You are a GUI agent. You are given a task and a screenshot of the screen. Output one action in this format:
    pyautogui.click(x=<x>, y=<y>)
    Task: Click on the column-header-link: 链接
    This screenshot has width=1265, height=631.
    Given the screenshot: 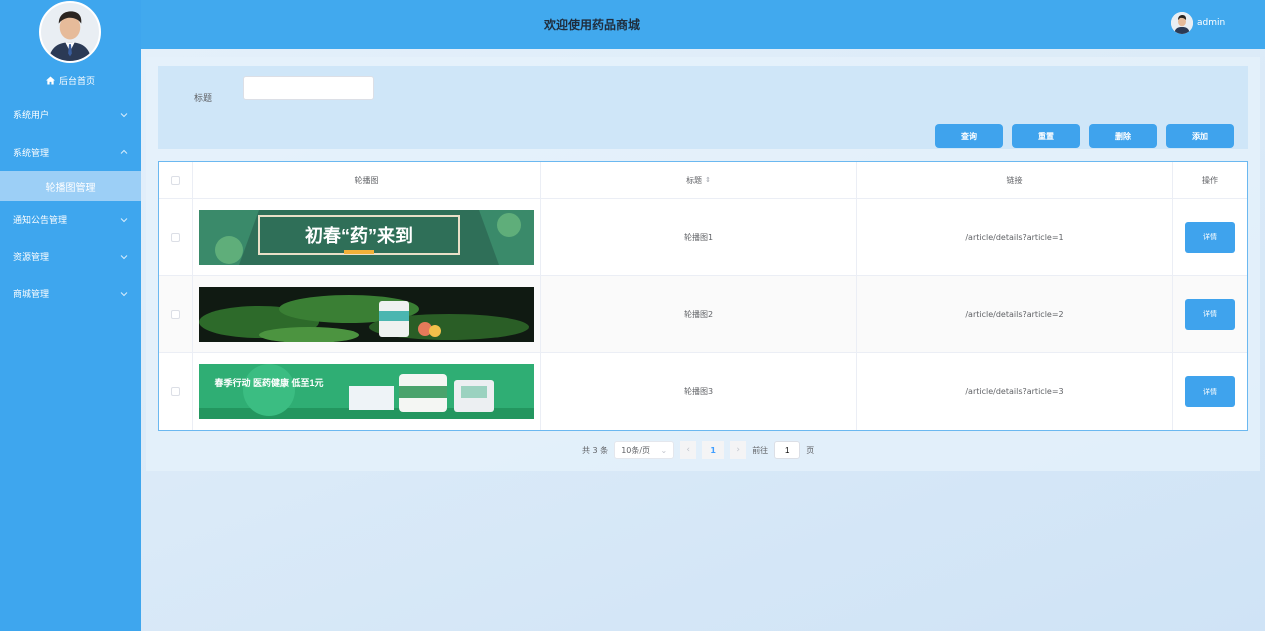 What is the action you would take?
    pyautogui.click(x=1015, y=180)
    